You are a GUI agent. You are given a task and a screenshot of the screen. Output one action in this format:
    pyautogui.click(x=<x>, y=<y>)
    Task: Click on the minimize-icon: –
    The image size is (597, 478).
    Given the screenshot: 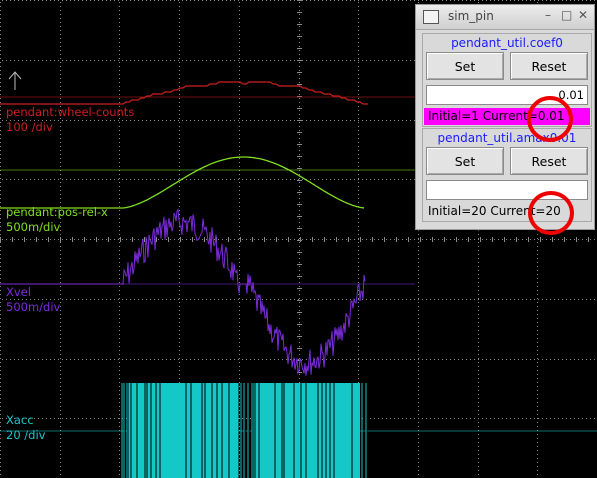 What is the action you would take?
    pyautogui.click(x=548, y=15)
    